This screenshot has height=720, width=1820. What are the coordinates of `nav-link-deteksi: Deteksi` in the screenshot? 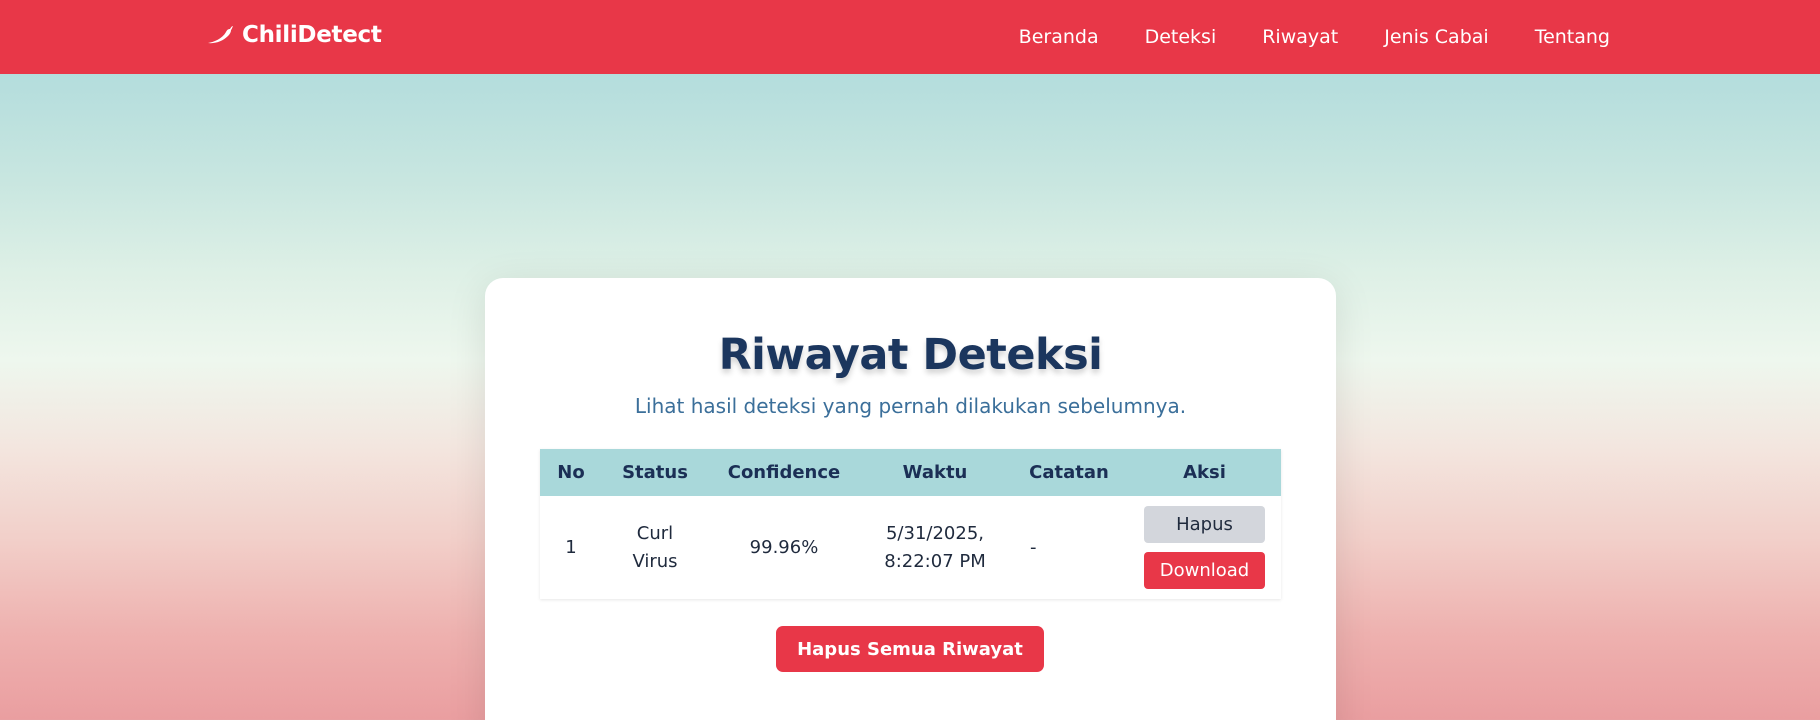 It's located at (1181, 37).